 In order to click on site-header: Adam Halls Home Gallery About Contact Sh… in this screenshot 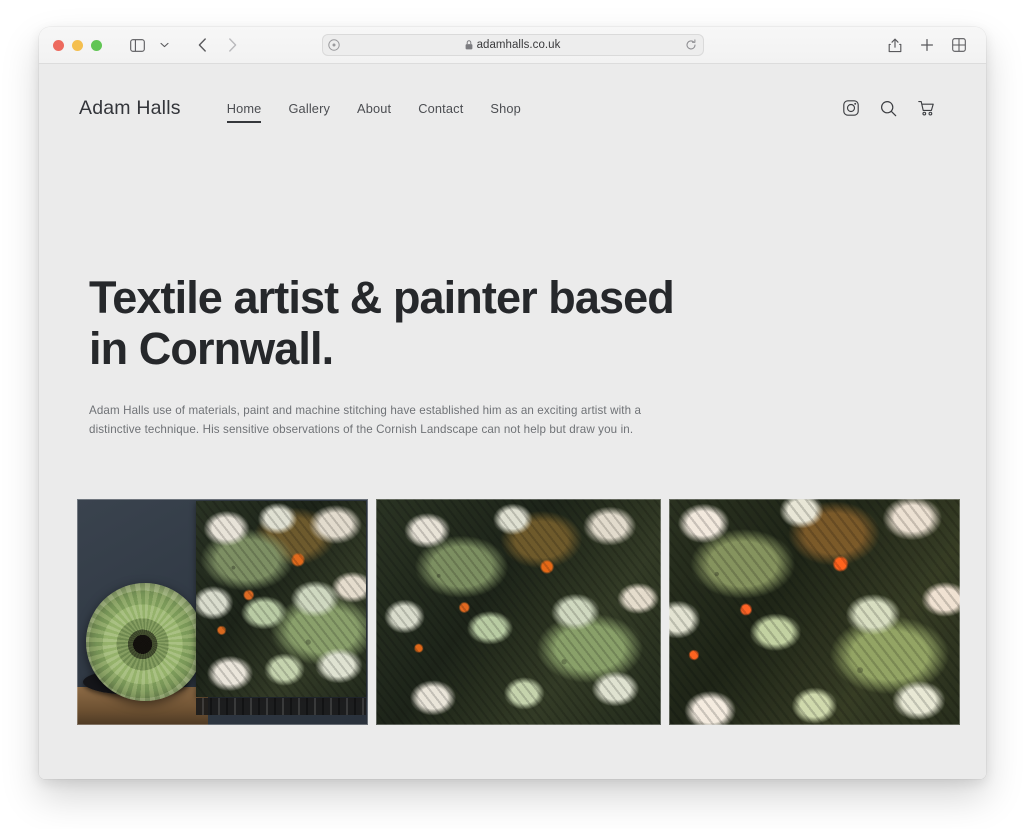, I will do `click(512, 108)`.